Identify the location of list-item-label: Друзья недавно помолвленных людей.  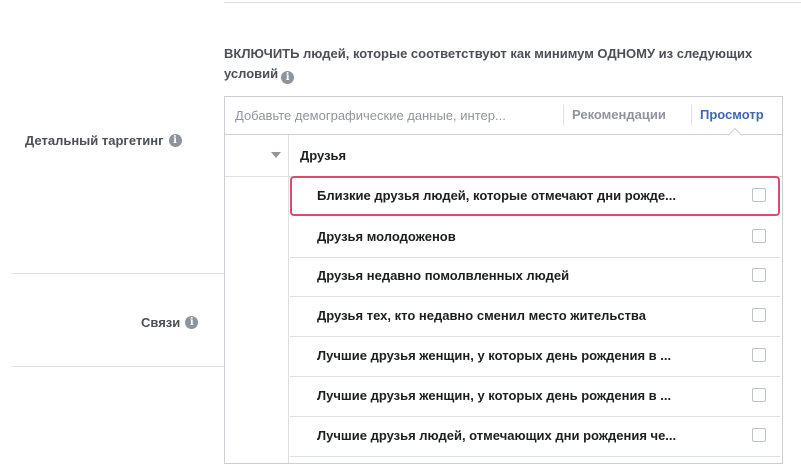
(443, 275).